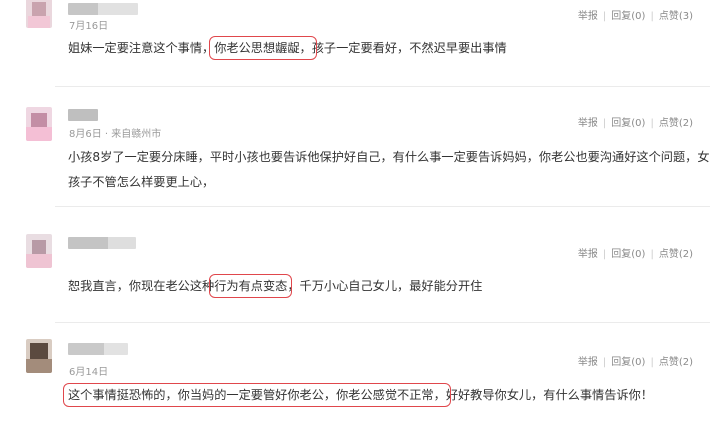  What do you see at coordinates (115, 134) in the screenshot?
I see `comment-date-location: 8月6日 · 来自赣州市` at bounding box center [115, 134].